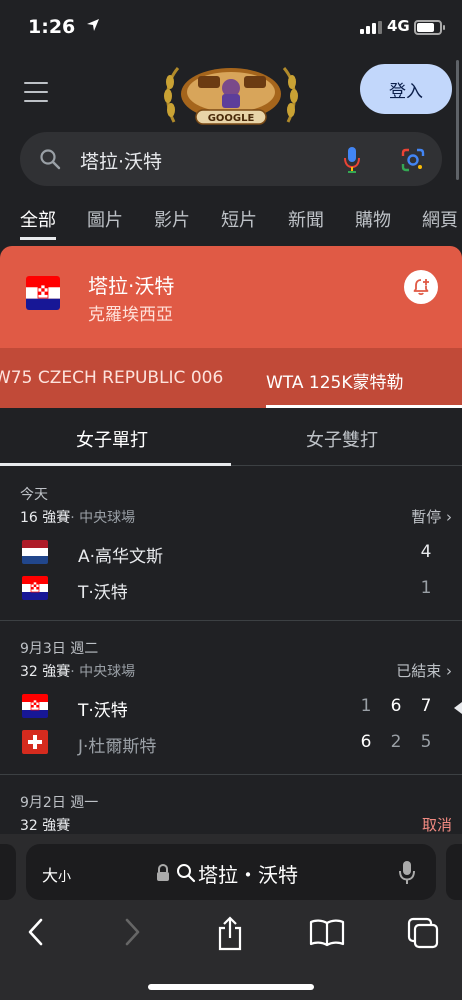 Image resolution: width=462 pixels, height=1000 pixels. What do you see at coordinates (306, 223) in the screenshot?
I see `tab-news: 新聞` at bounding box center [306, 223].